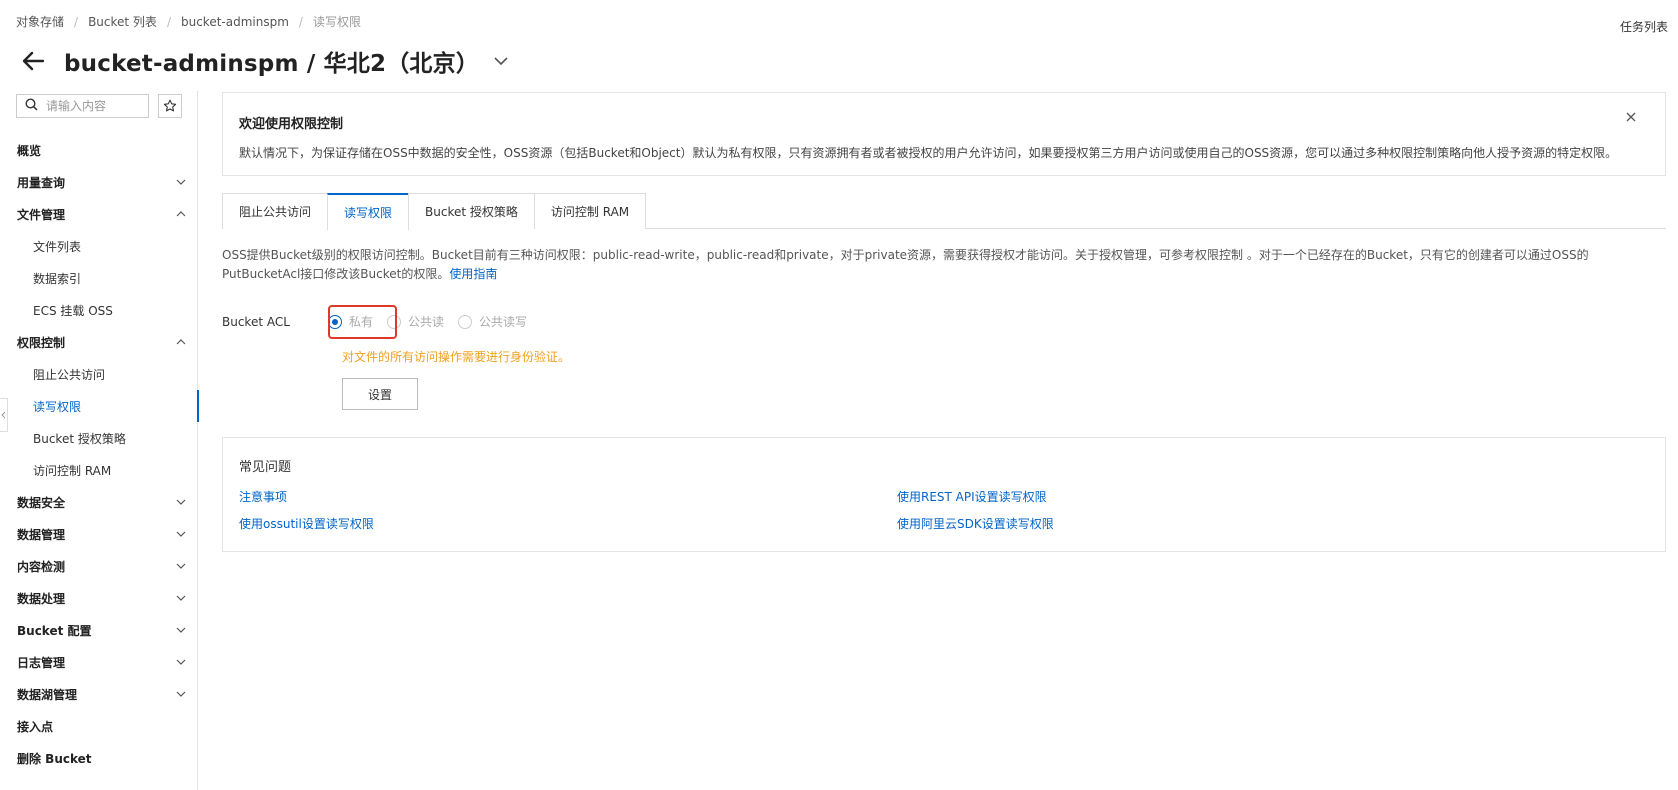 This screenshot has width=1678, height=790. I want to click on sidebar-item-data-management: 数据管理, so click(99, 534).